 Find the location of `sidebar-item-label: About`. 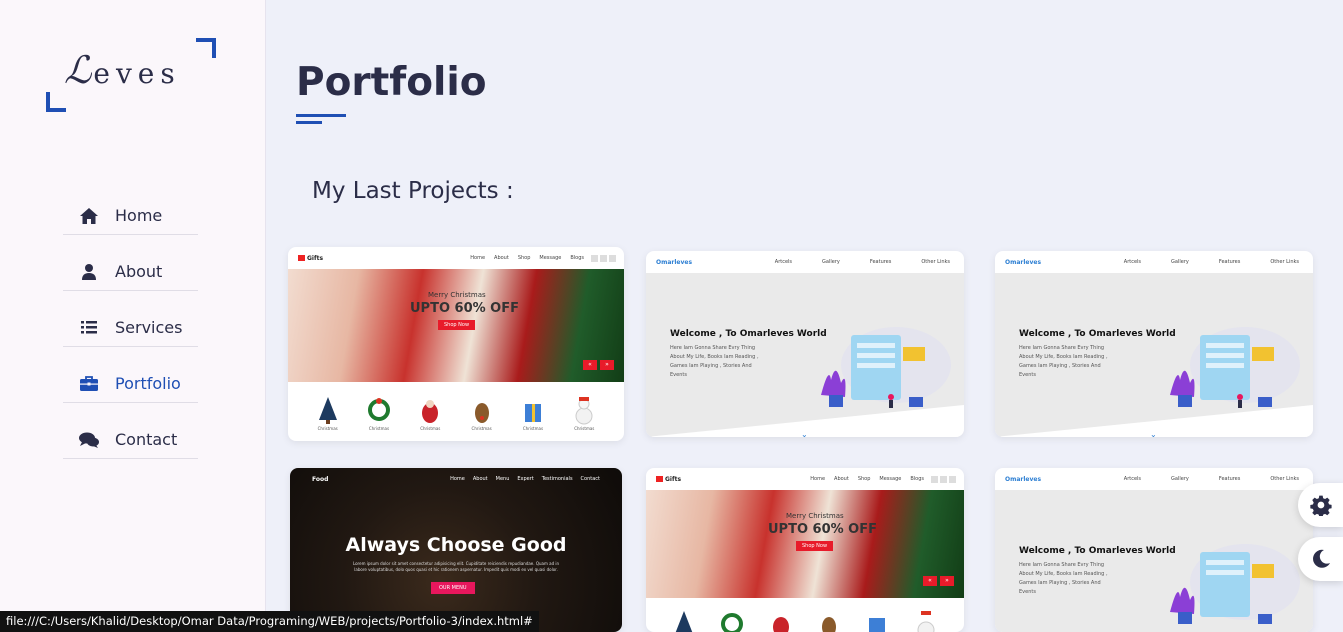

sidebar-item-label: About is located at coordinates (139, 271).